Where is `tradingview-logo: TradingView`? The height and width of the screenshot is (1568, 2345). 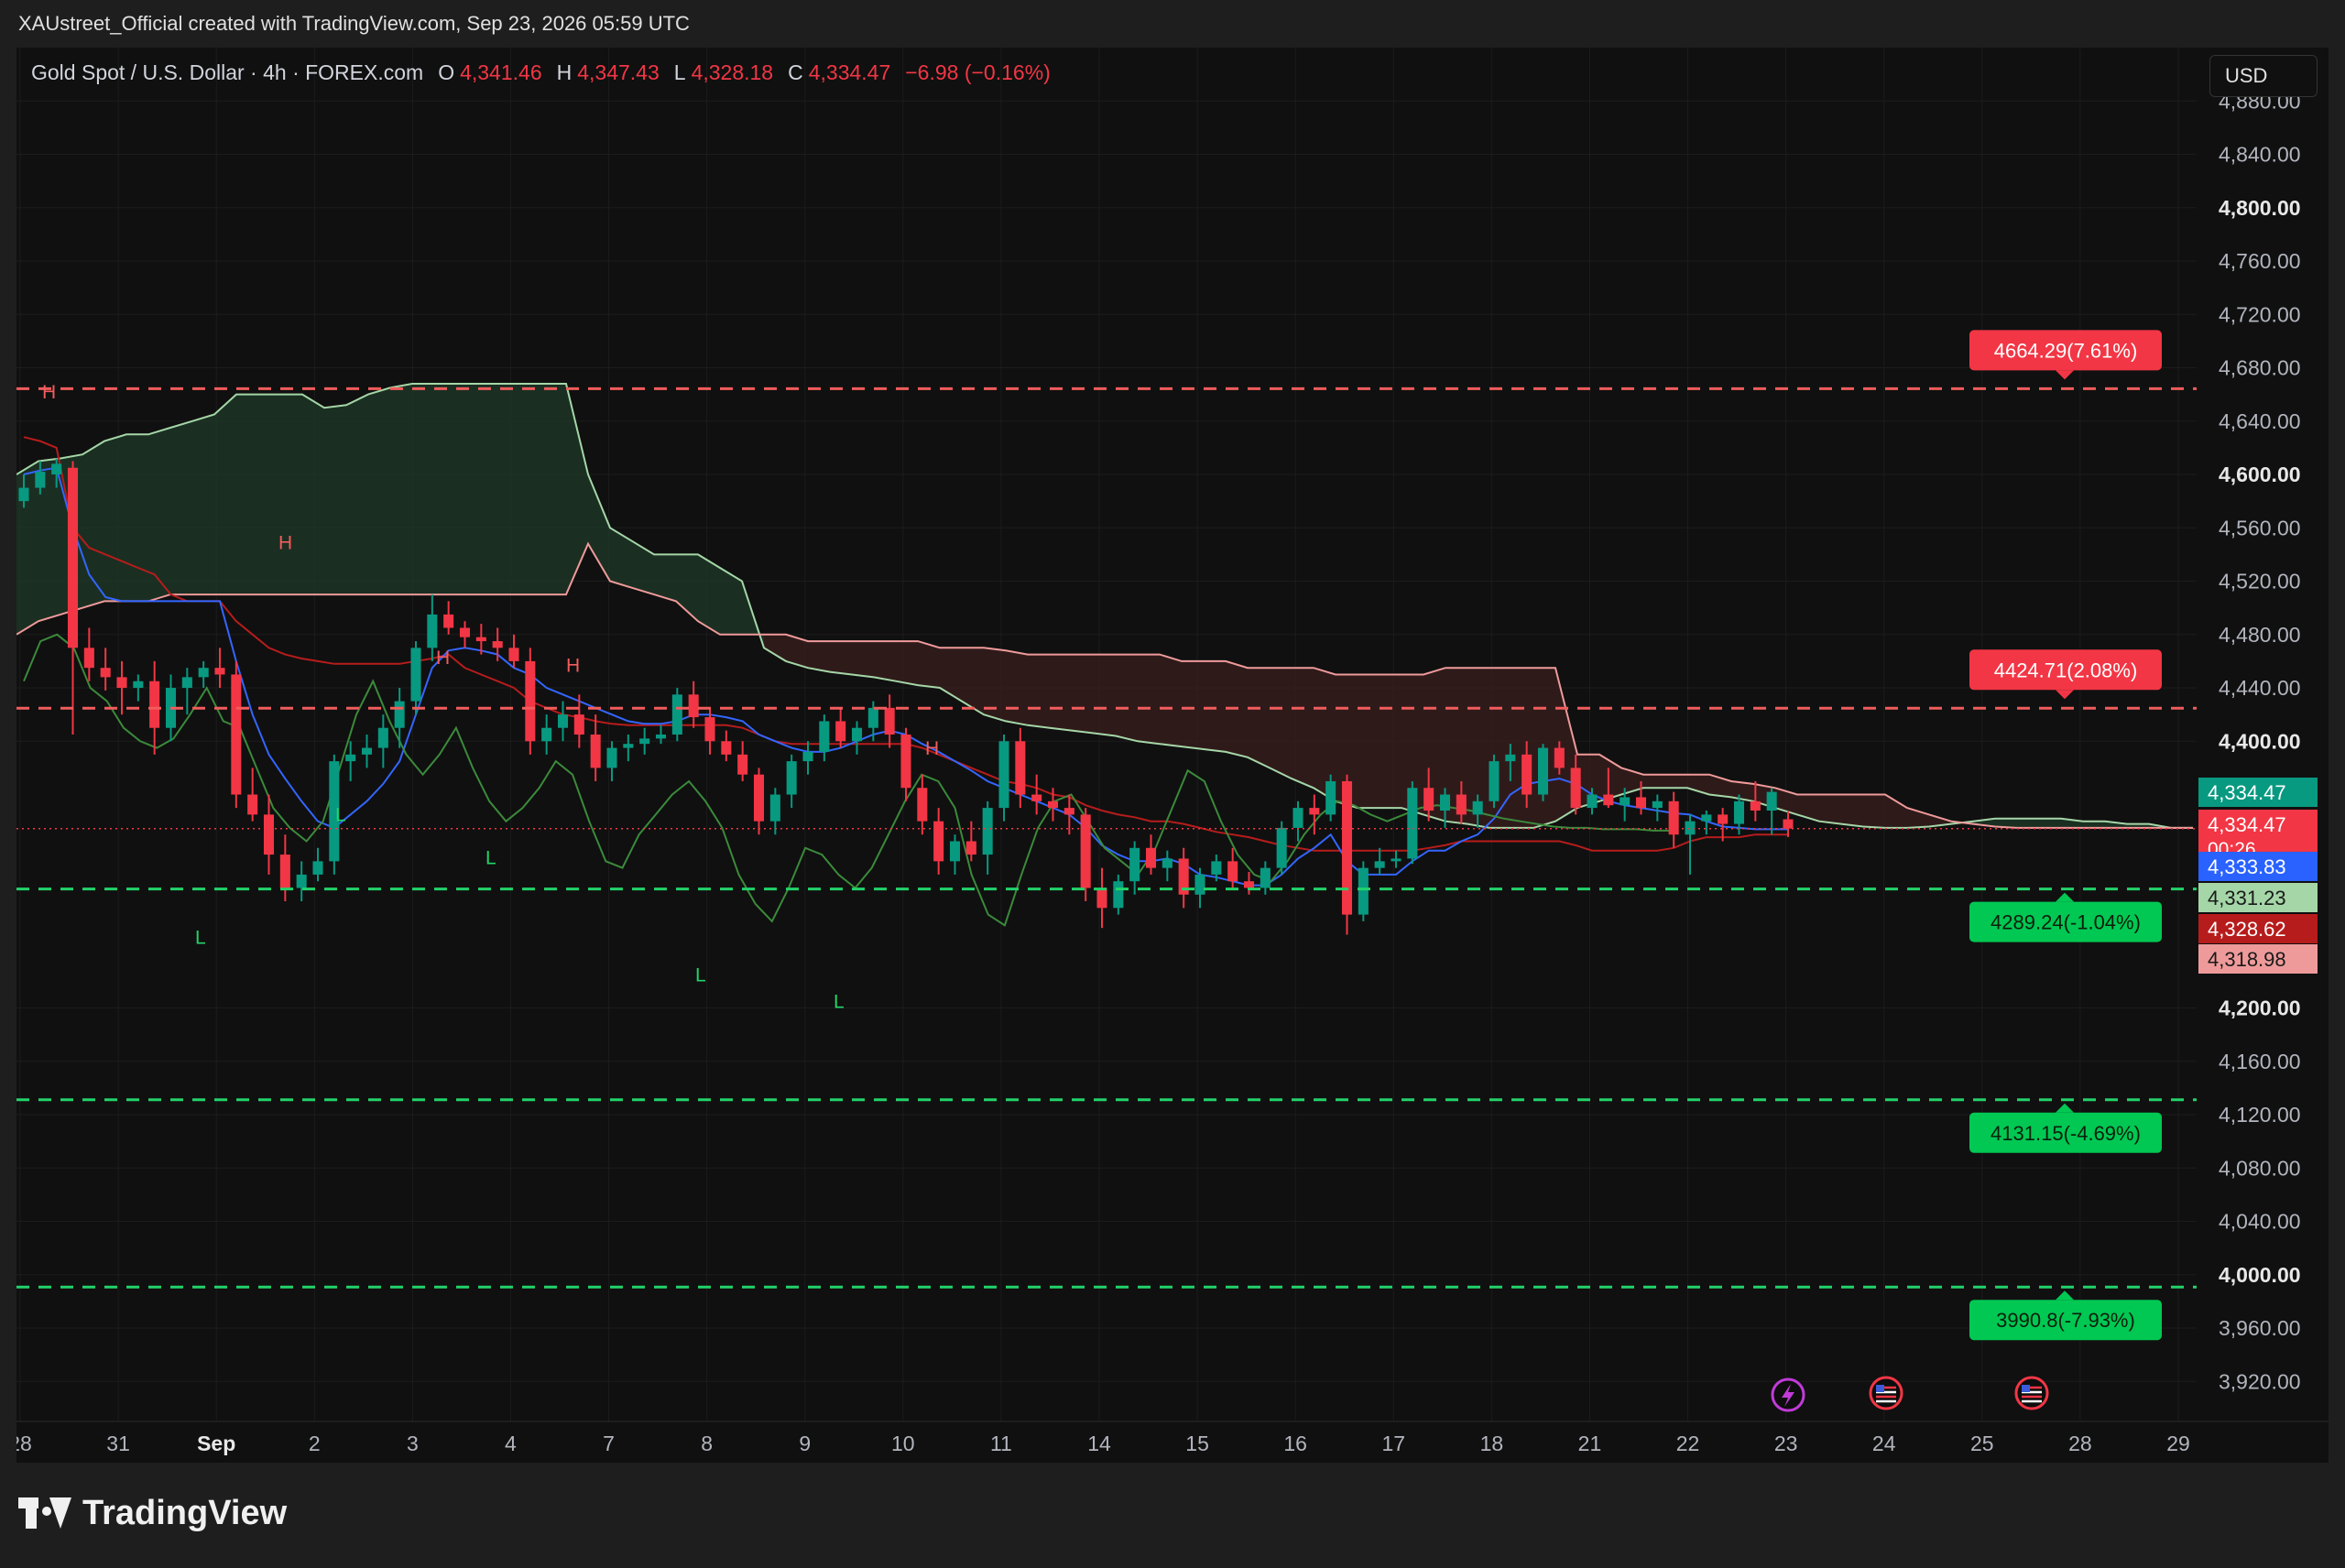 tradingview-logo: TradingView is located at coordinates (152, 1513).